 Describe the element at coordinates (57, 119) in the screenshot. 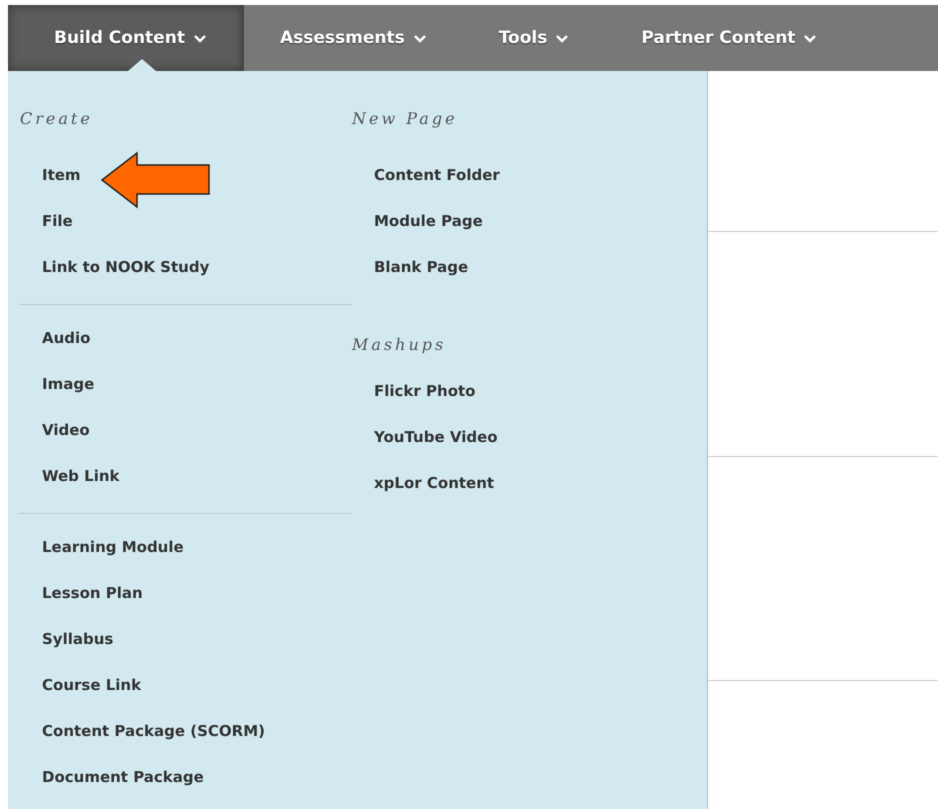

I see `section-heading: Create` at that location.